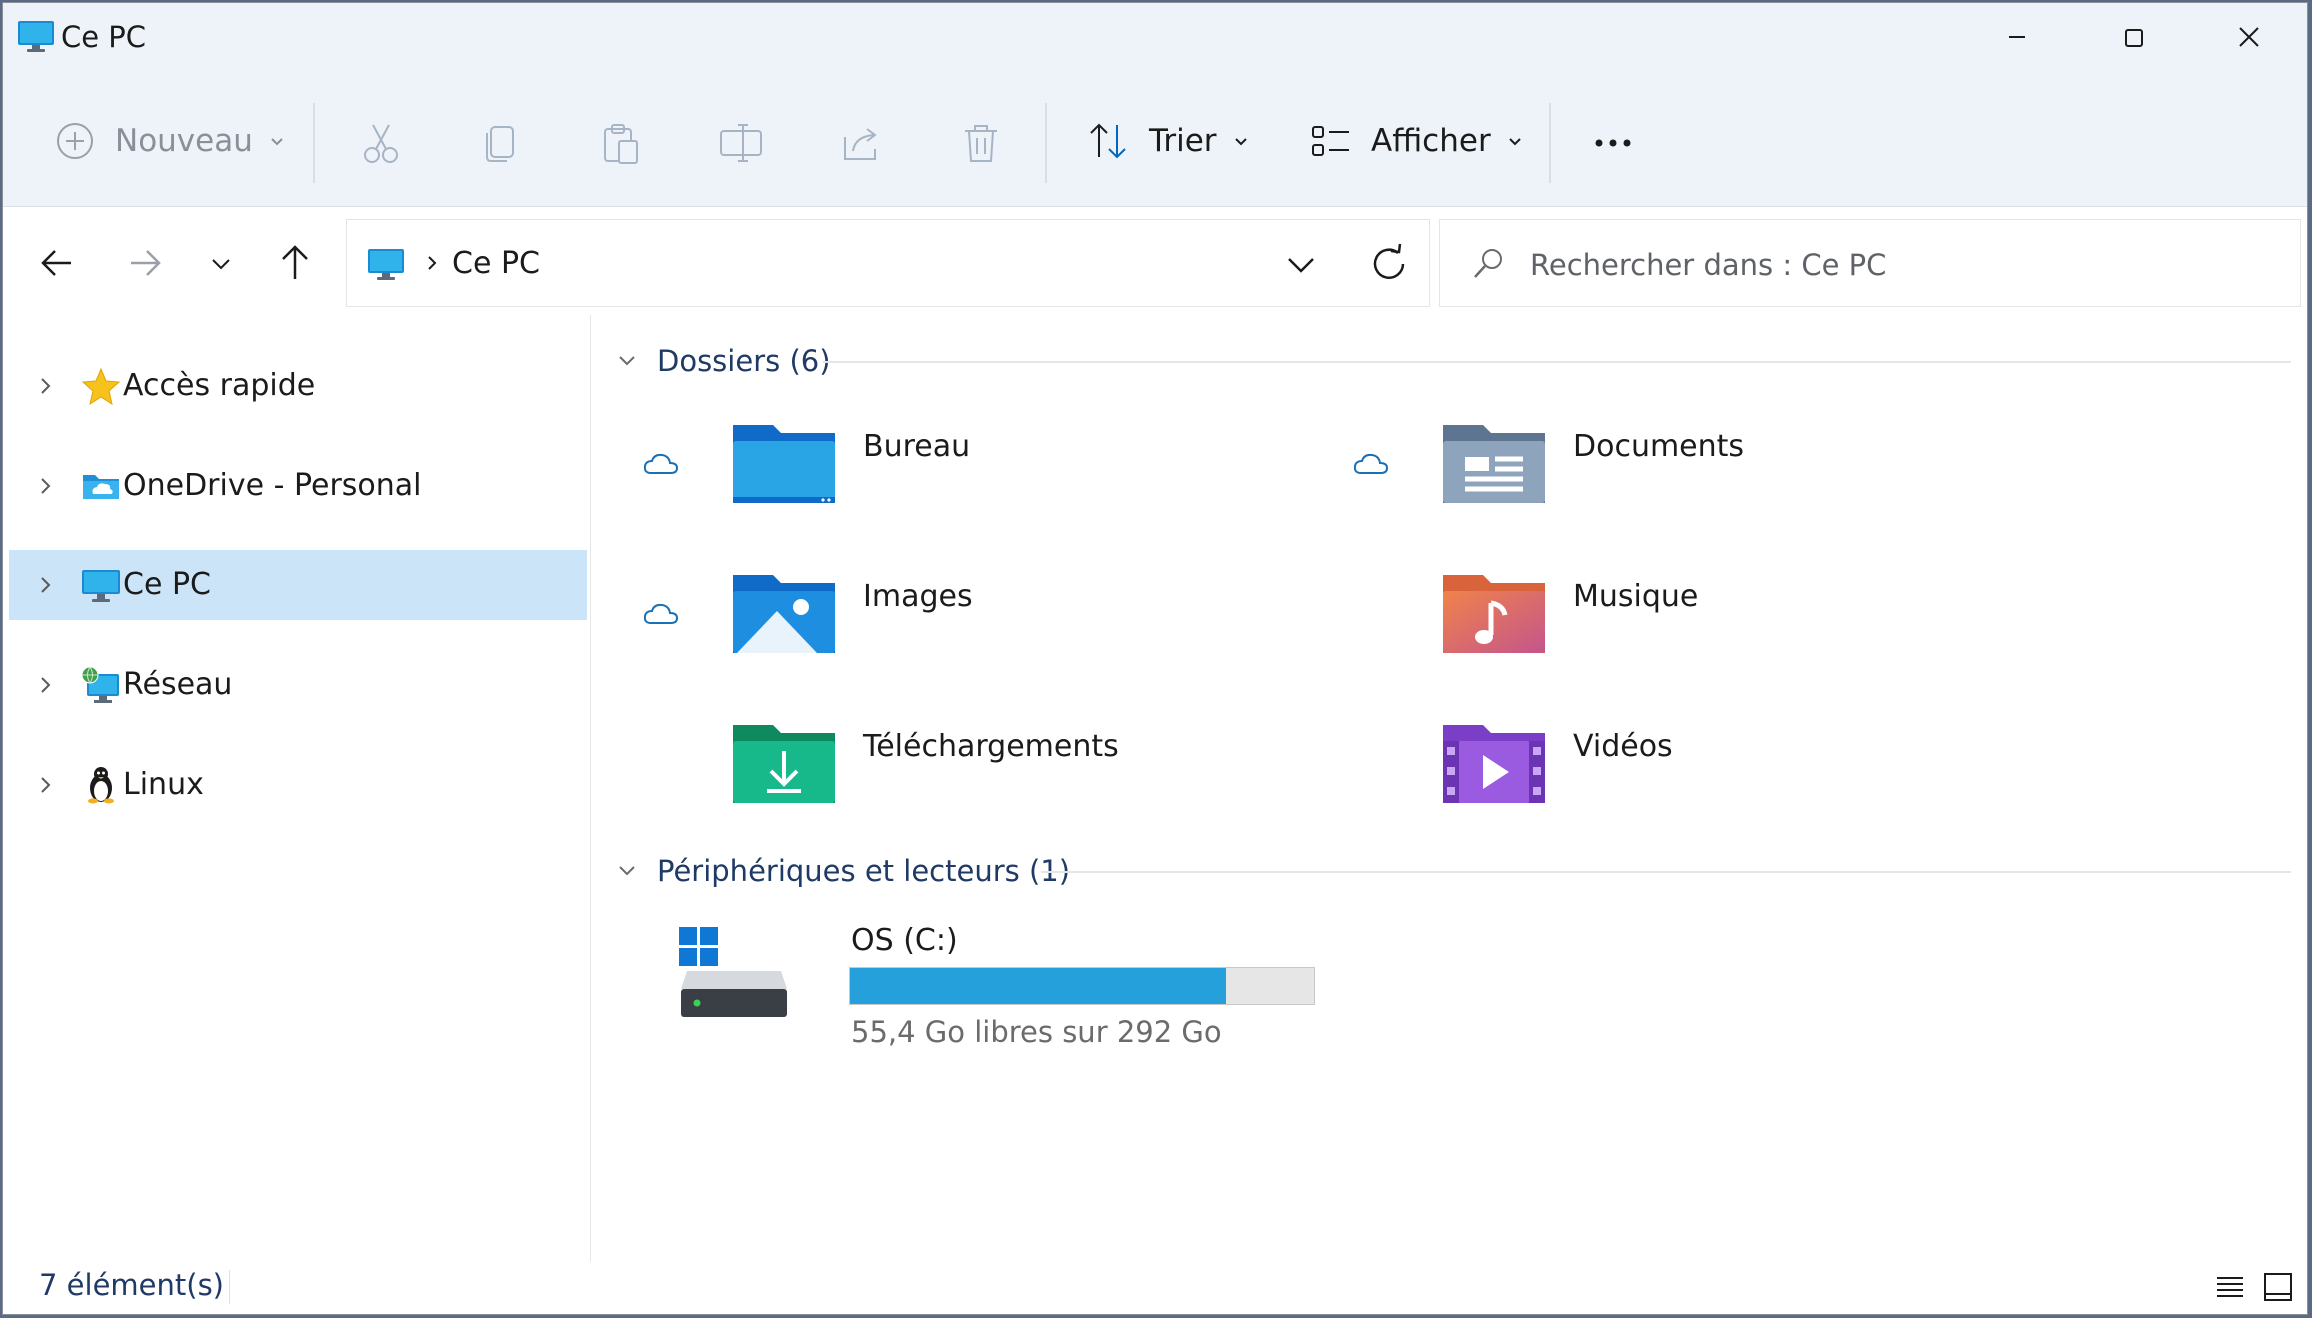  What do you see at coordinates (981, 143) in the screenshot?
I see `delete-icon` at bounding box center [981, 143].